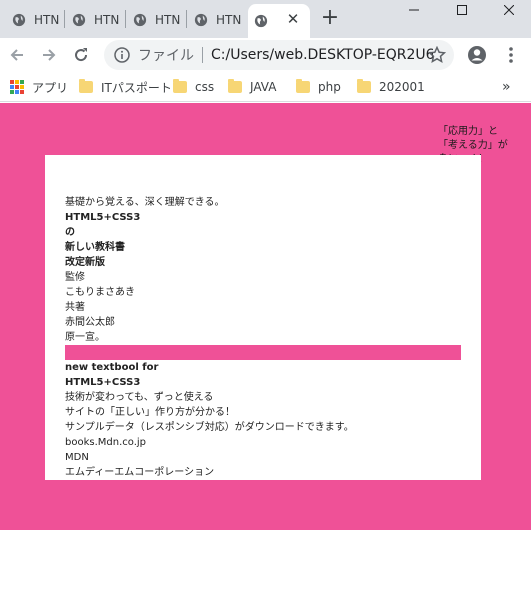 This screenshot has height=610, width=531. What do you see at coordinates (100, 292) in the screenshot?
I see `supervisor-name: こもりまさあき` at bounding box center [100, 292].